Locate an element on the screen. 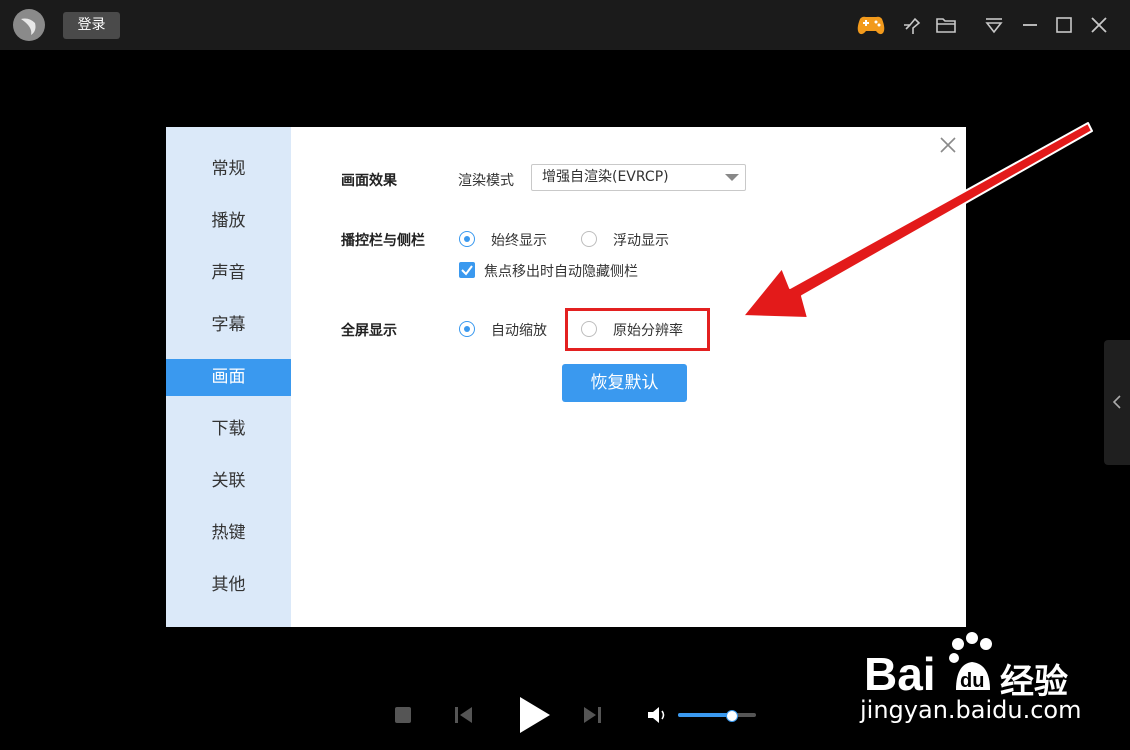 The image size is (1130, 750). svg-text: du is located at coordinates (972, 681).